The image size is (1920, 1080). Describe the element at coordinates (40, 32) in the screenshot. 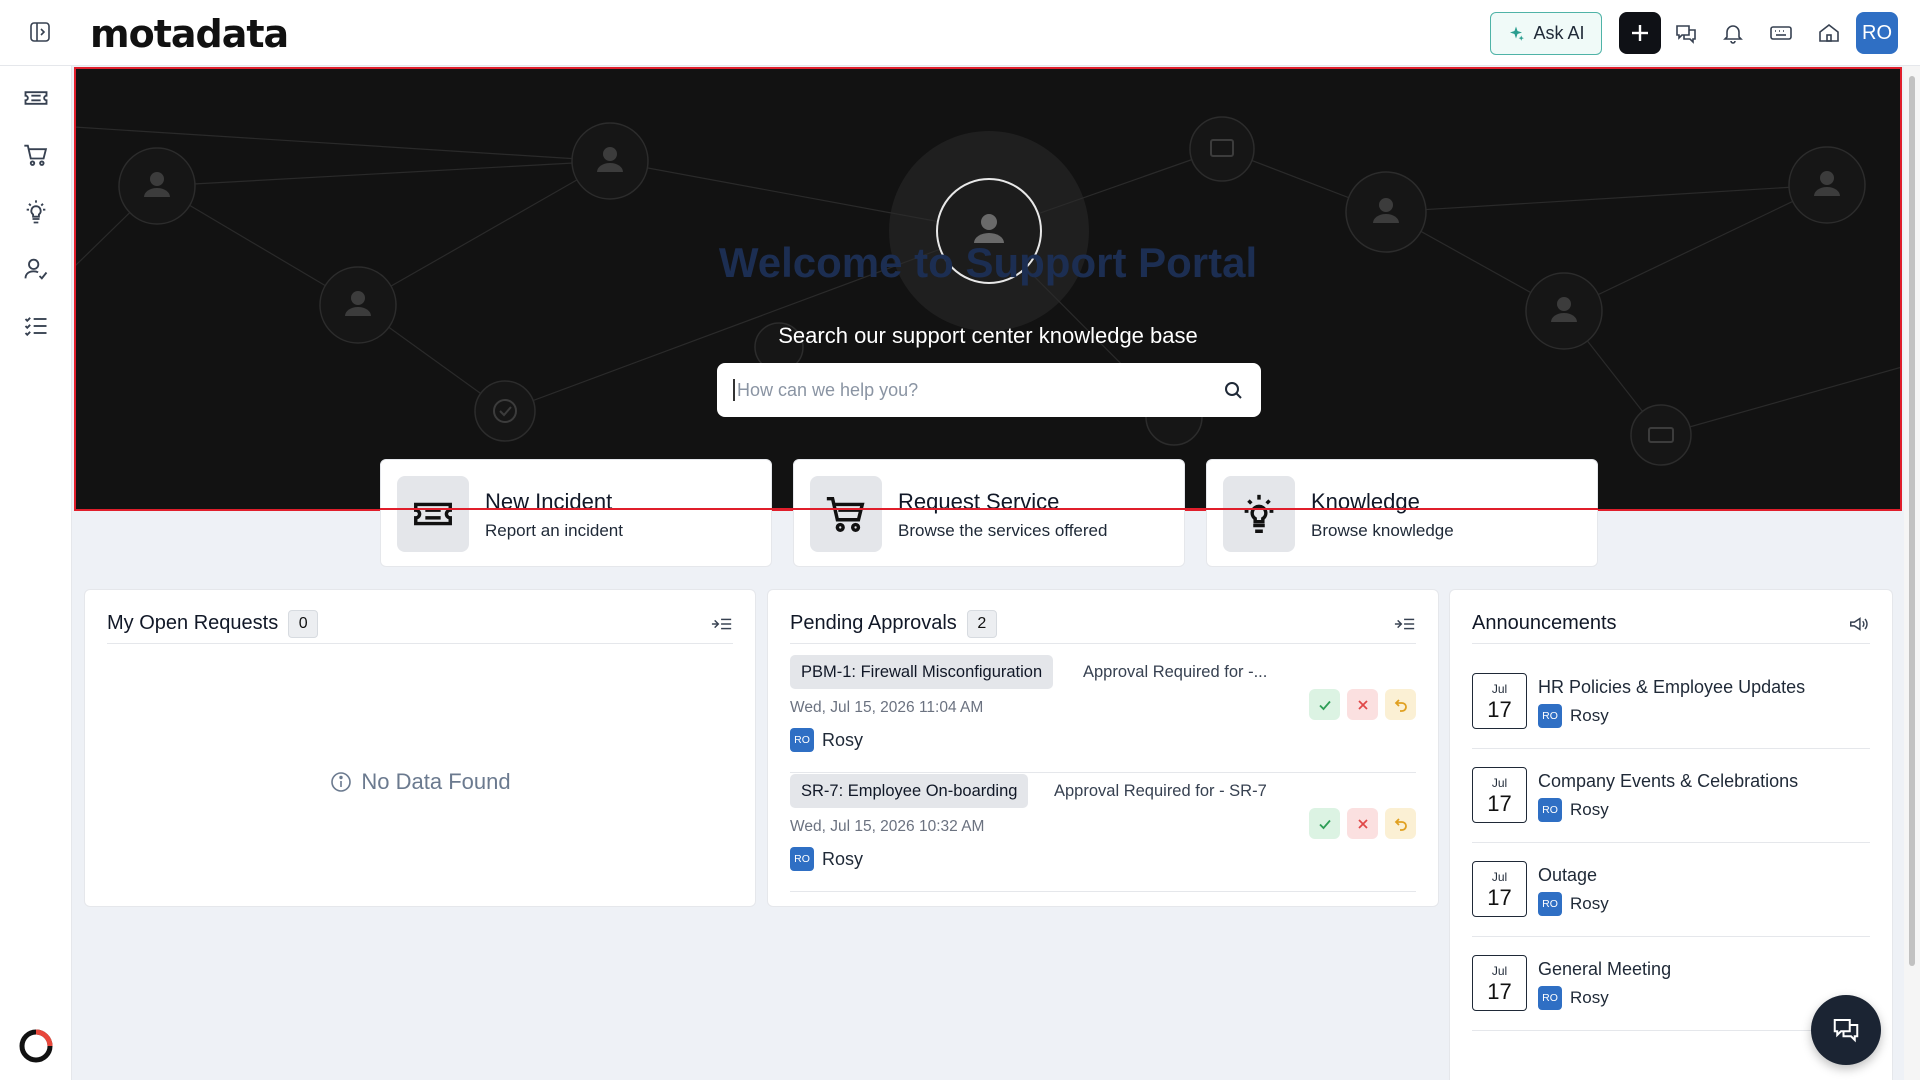

I see `sidebar-toggle-icon` at that location.